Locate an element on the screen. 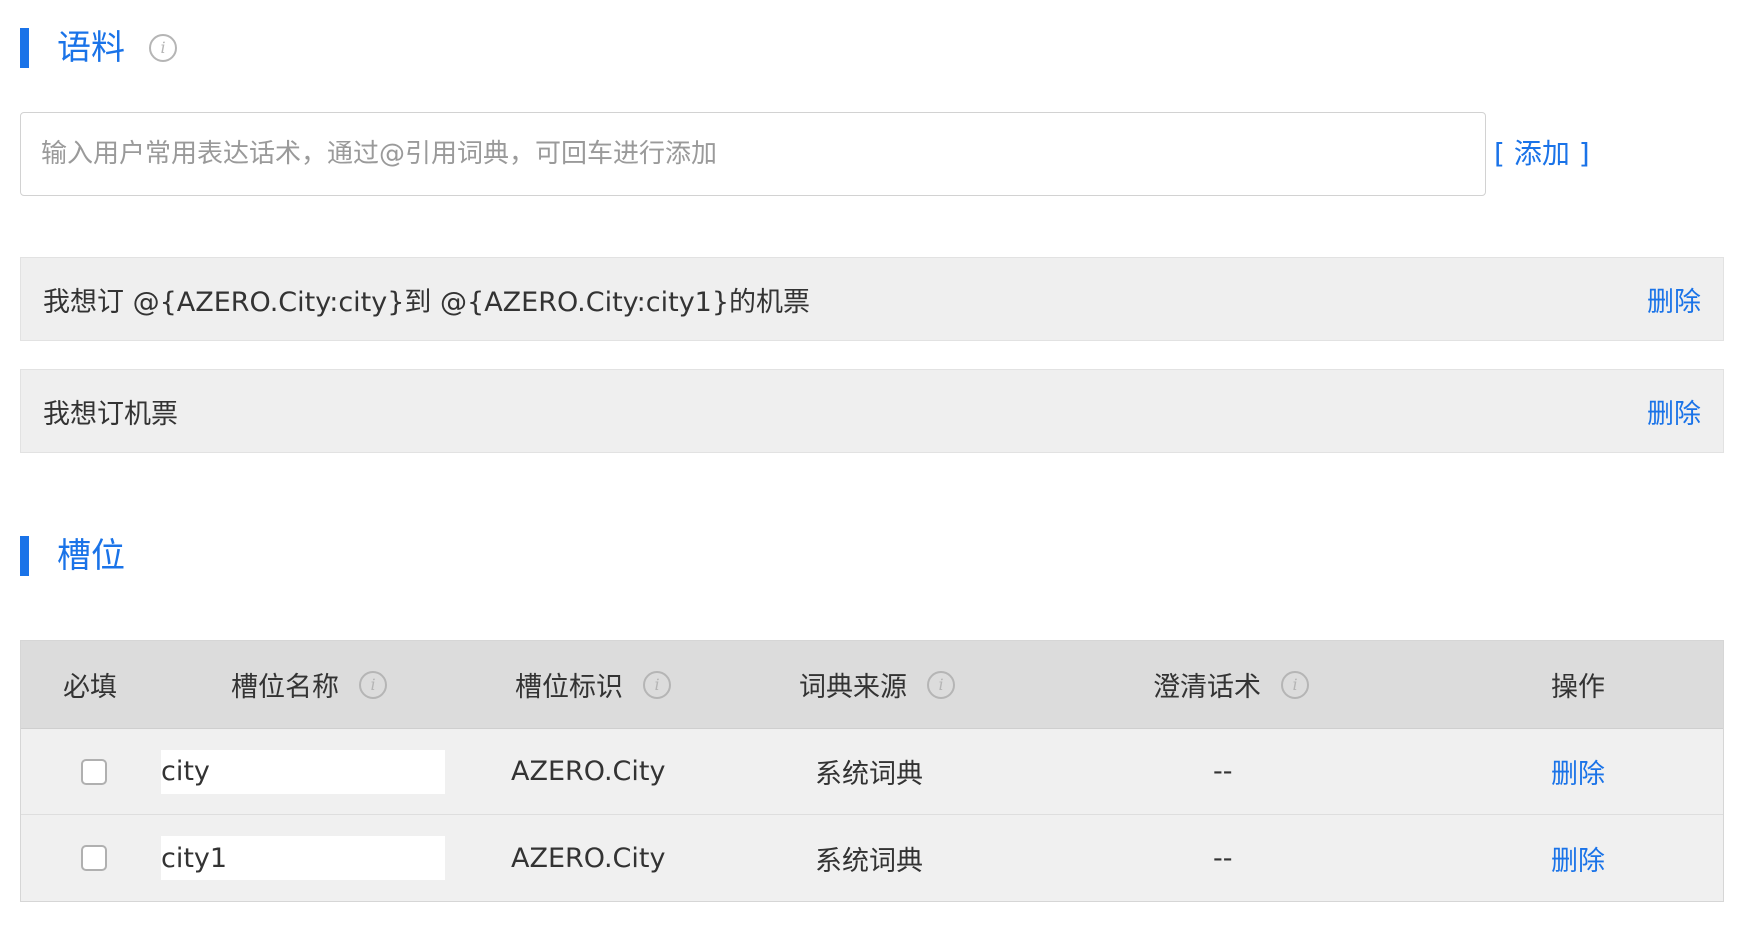 This screenshot has height=932, width=1744. corpus-title: 语料 is located at coordinates (91, 48).